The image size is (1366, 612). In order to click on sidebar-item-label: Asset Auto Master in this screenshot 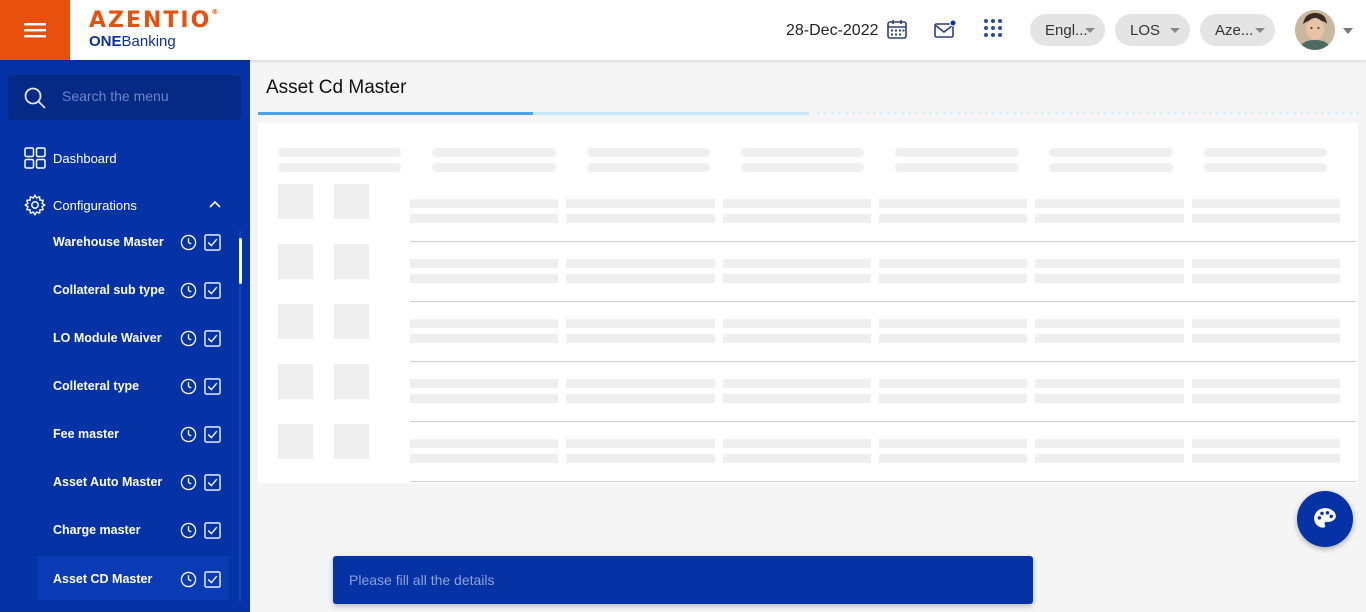, I will do `click(108, 482)`.